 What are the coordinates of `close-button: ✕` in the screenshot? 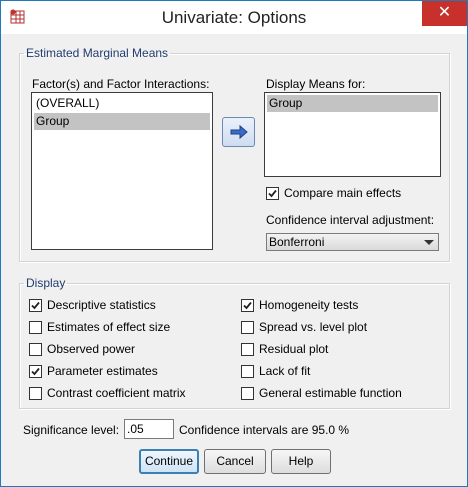 It's located at (444, 13).